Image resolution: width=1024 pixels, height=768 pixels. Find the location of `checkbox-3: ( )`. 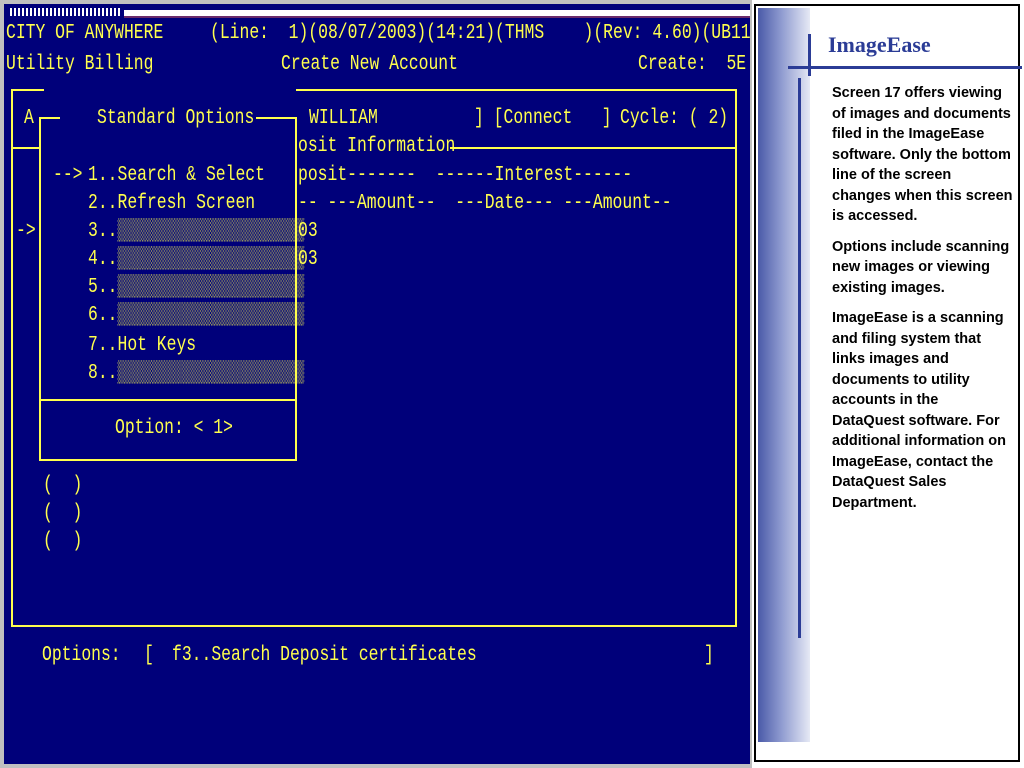

checkbox-3: ( ) is located at coordinates (62, 542).